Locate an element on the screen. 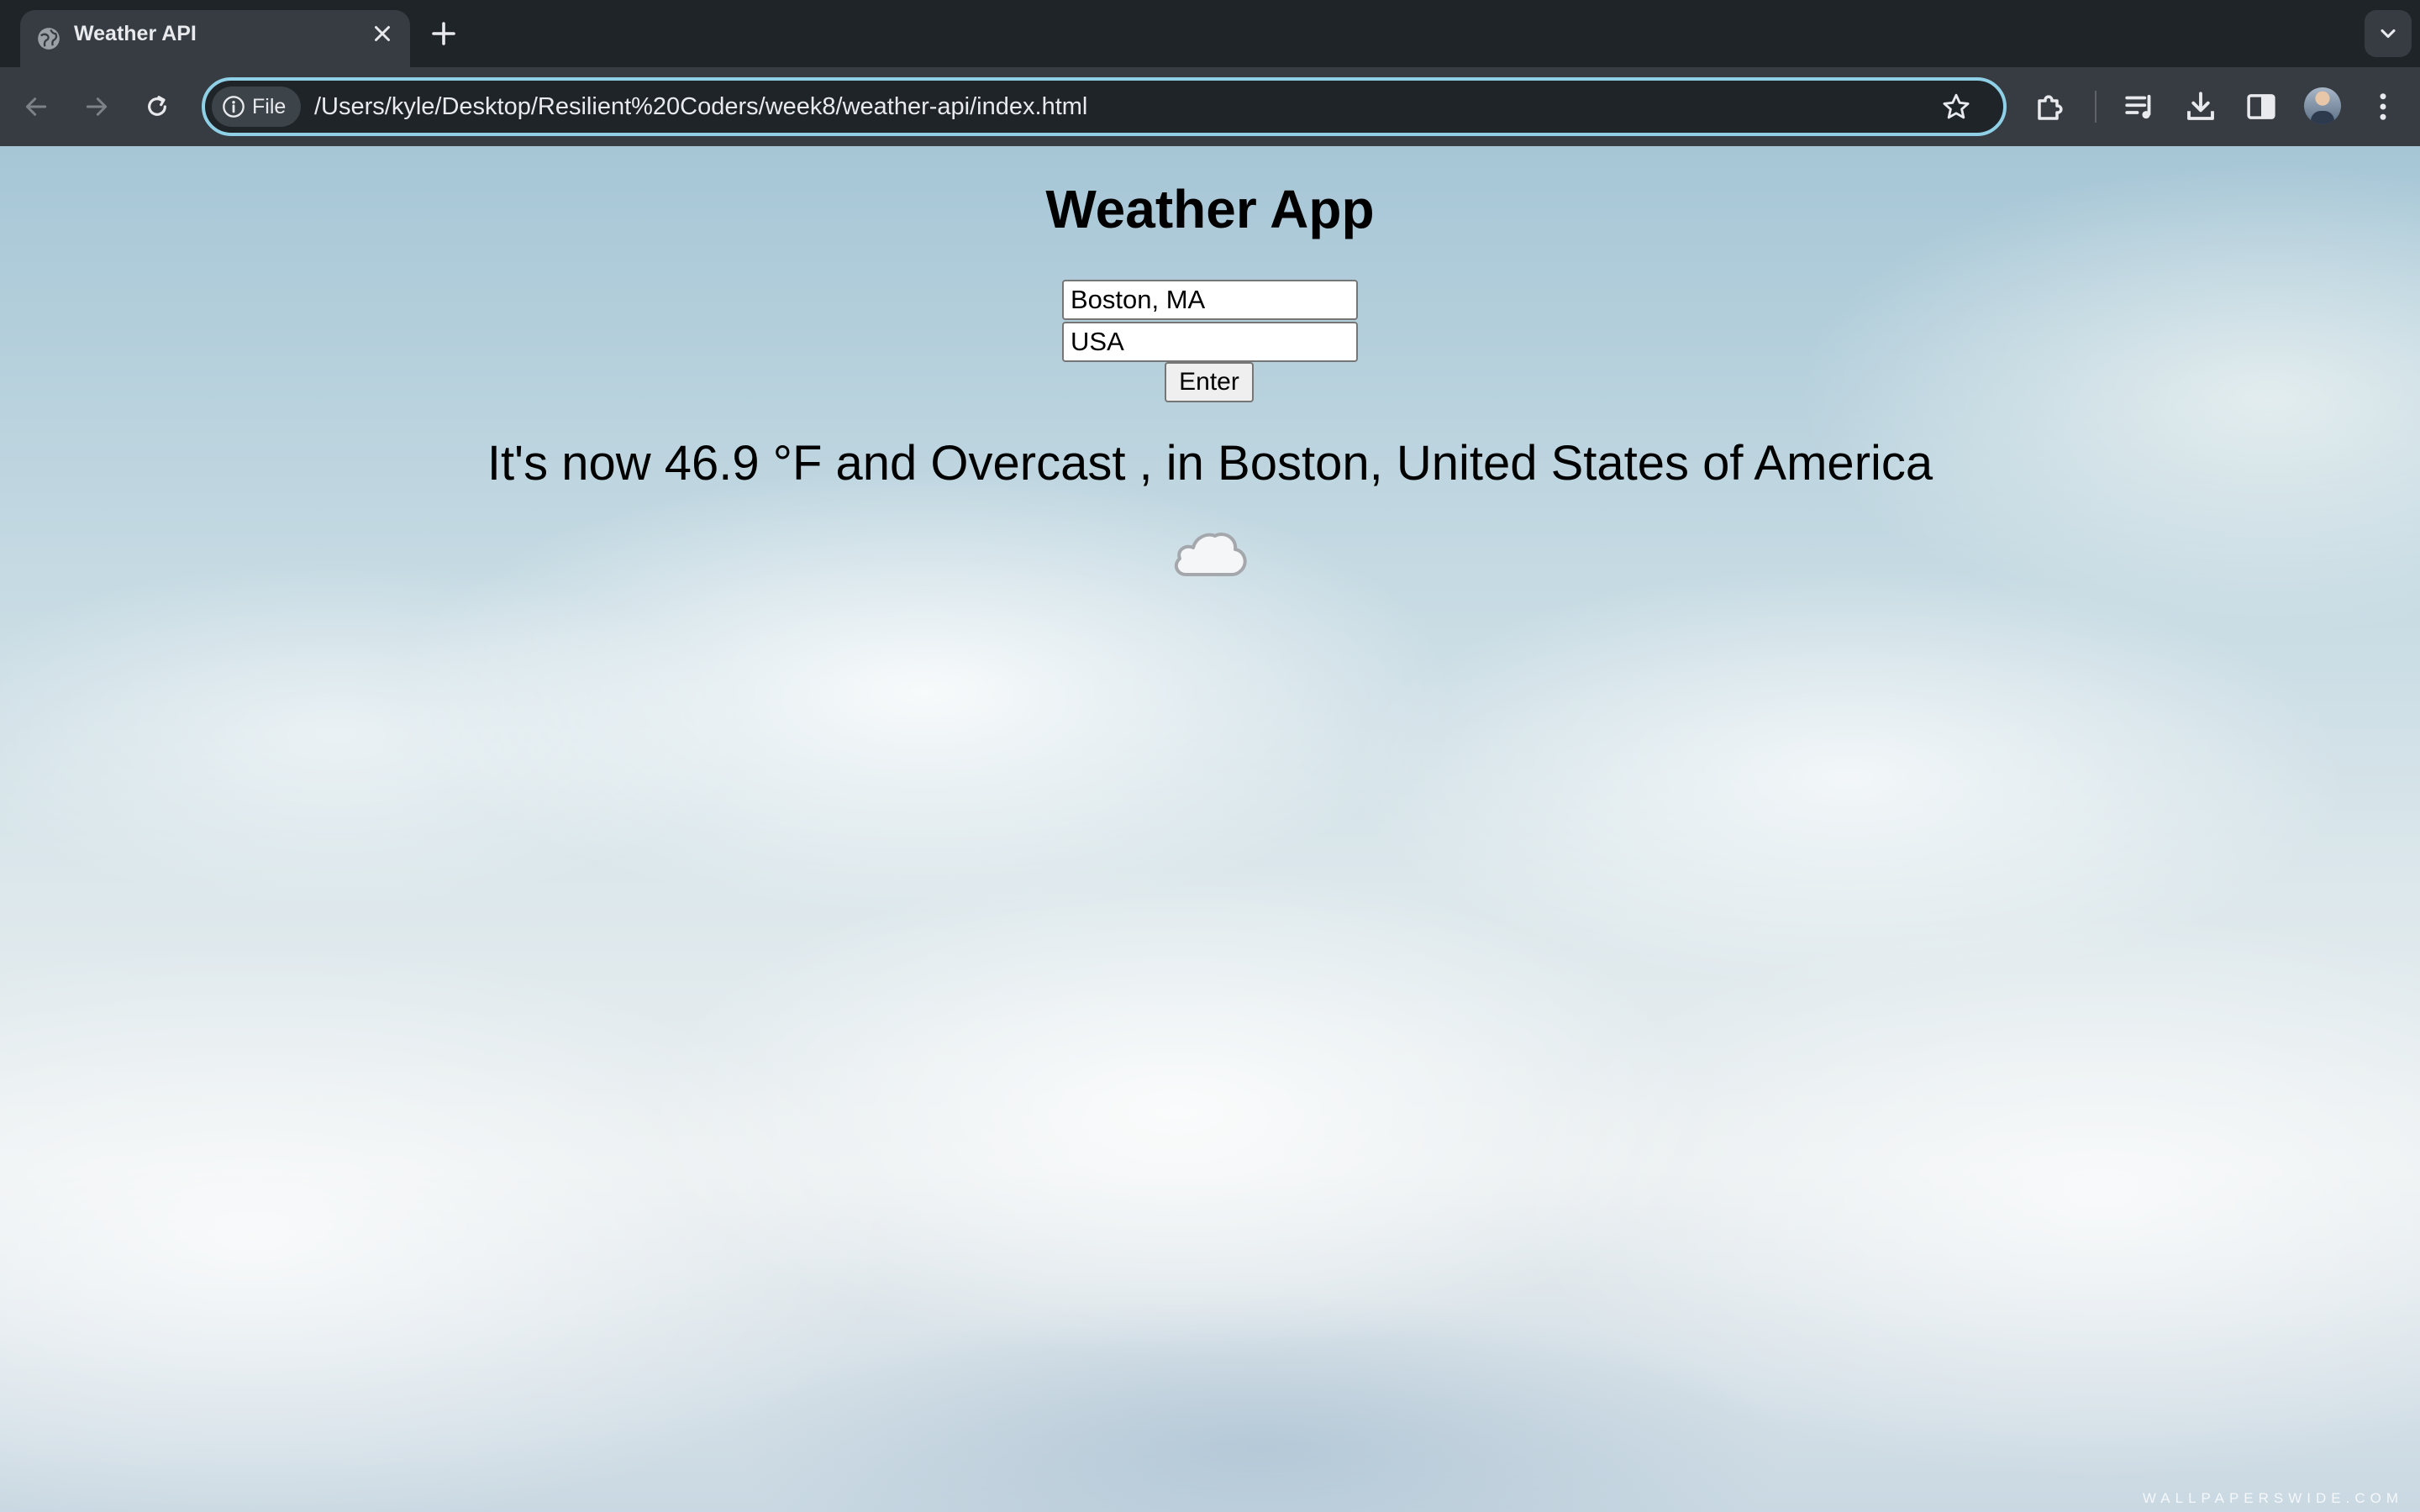 This screenshot has width=2420, height=1512. forward-arrow-icon is located at coordinates (97, 106).